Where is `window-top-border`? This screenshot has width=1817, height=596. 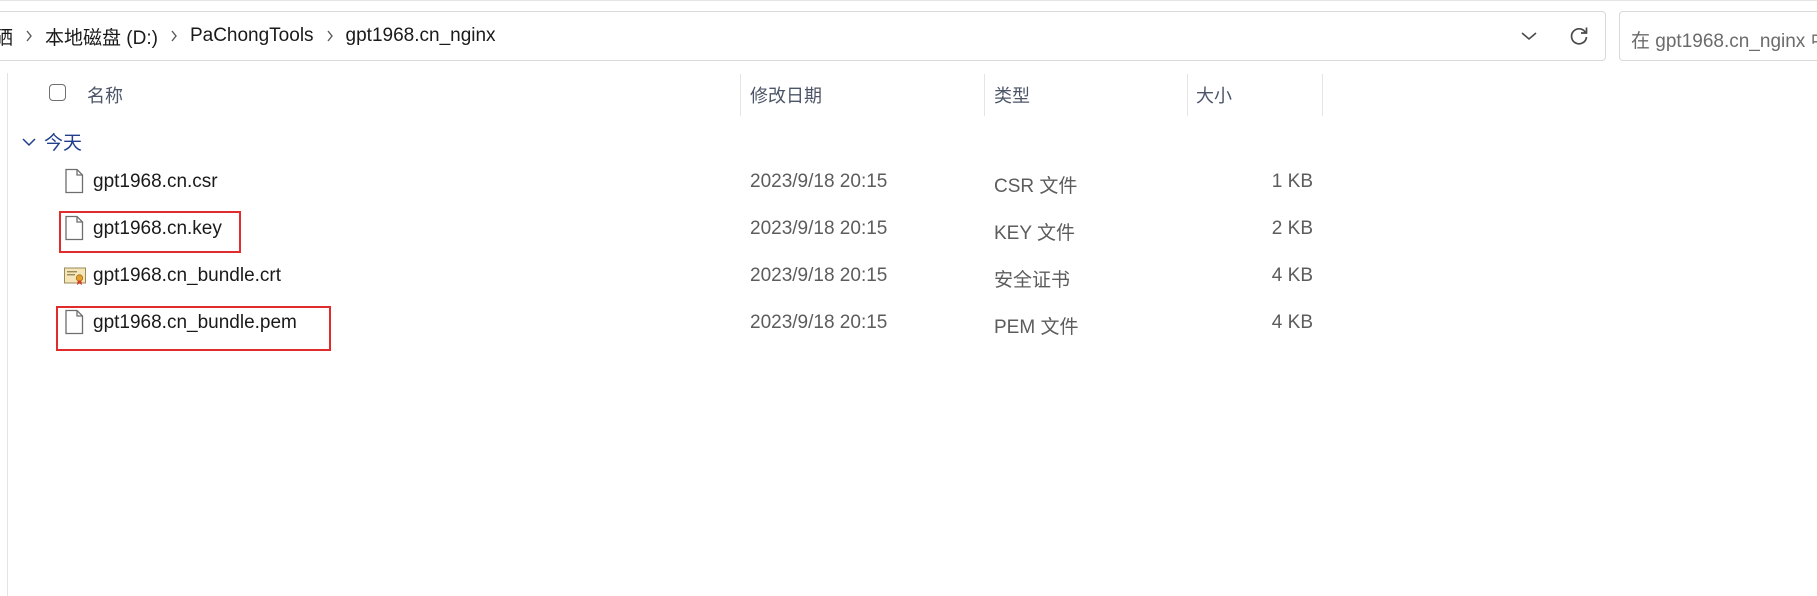 window-top-border is located at coordinates (908, 0).